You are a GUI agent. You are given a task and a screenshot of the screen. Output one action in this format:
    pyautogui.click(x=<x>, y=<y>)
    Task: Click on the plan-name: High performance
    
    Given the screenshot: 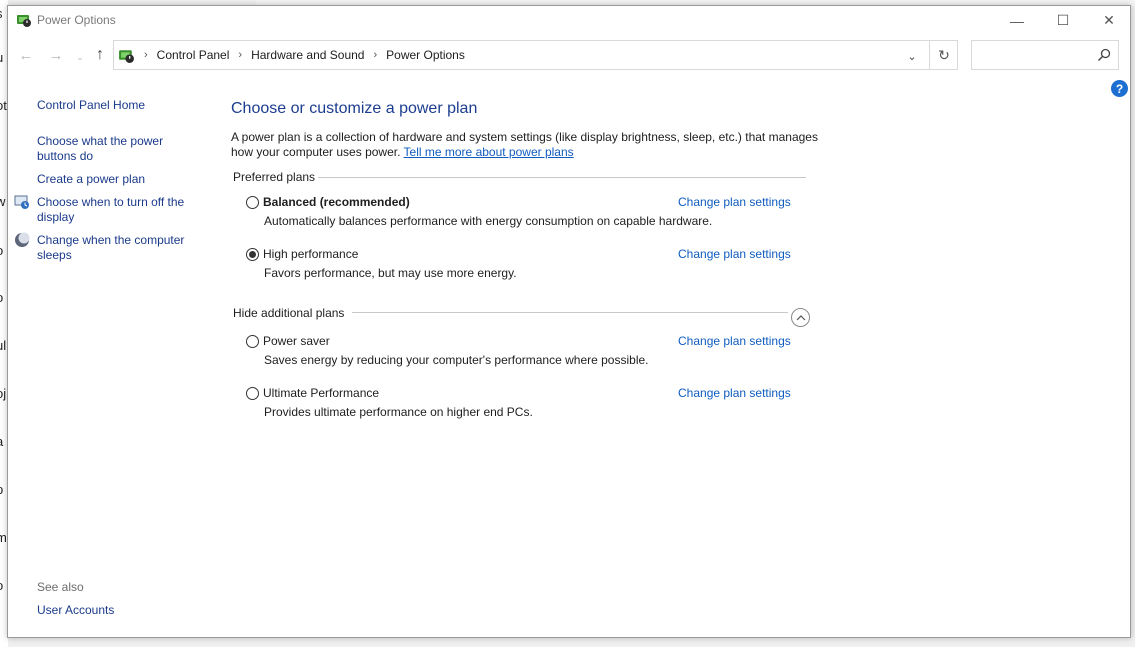 What is the action you would take?
    pyautogui.click(x=310, y=254)
    